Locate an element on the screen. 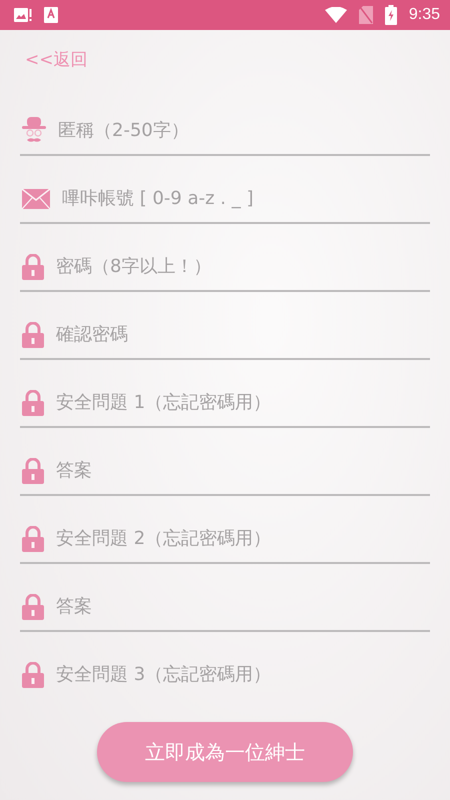  input-field: 密碼（8字以上！） is located at coordinates (242, 266).